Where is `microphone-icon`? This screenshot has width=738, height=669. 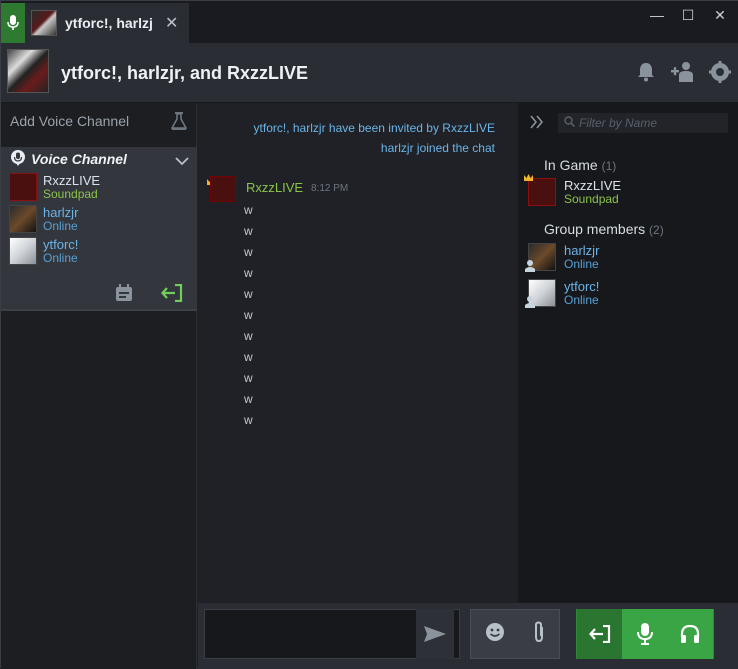
microphone-icon is located at coordinates (644, 634).